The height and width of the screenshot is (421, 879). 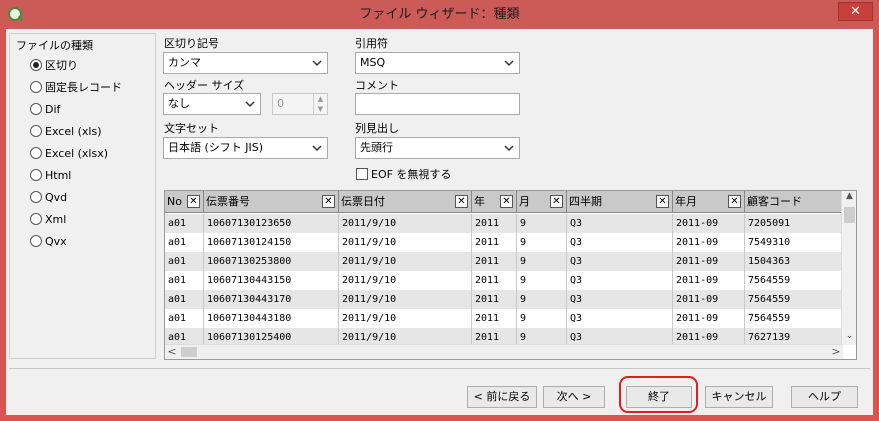 I want to click on column-labels-select: 先頭行, so click(x=437, y=148).